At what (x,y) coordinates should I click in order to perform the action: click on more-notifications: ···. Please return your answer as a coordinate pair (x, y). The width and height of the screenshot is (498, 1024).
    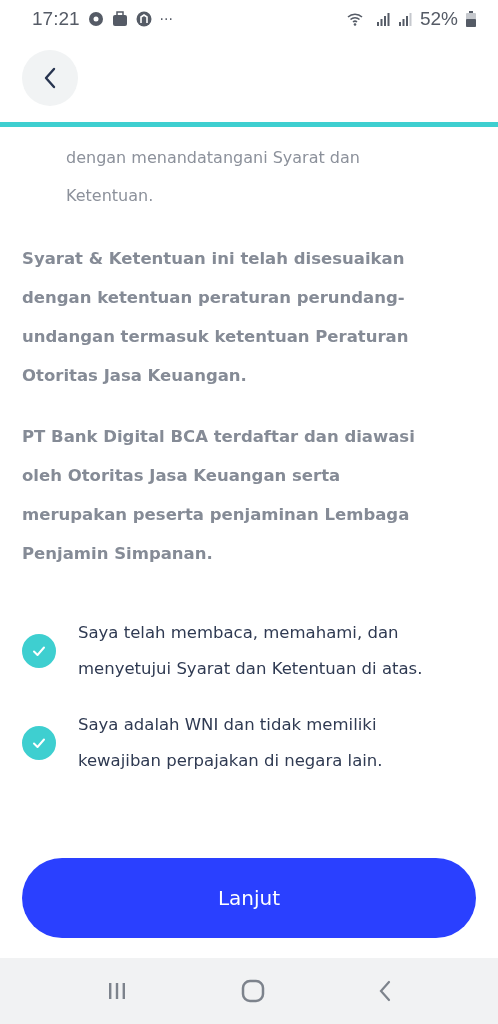
    Looking at the image, I should click on (166, 19).